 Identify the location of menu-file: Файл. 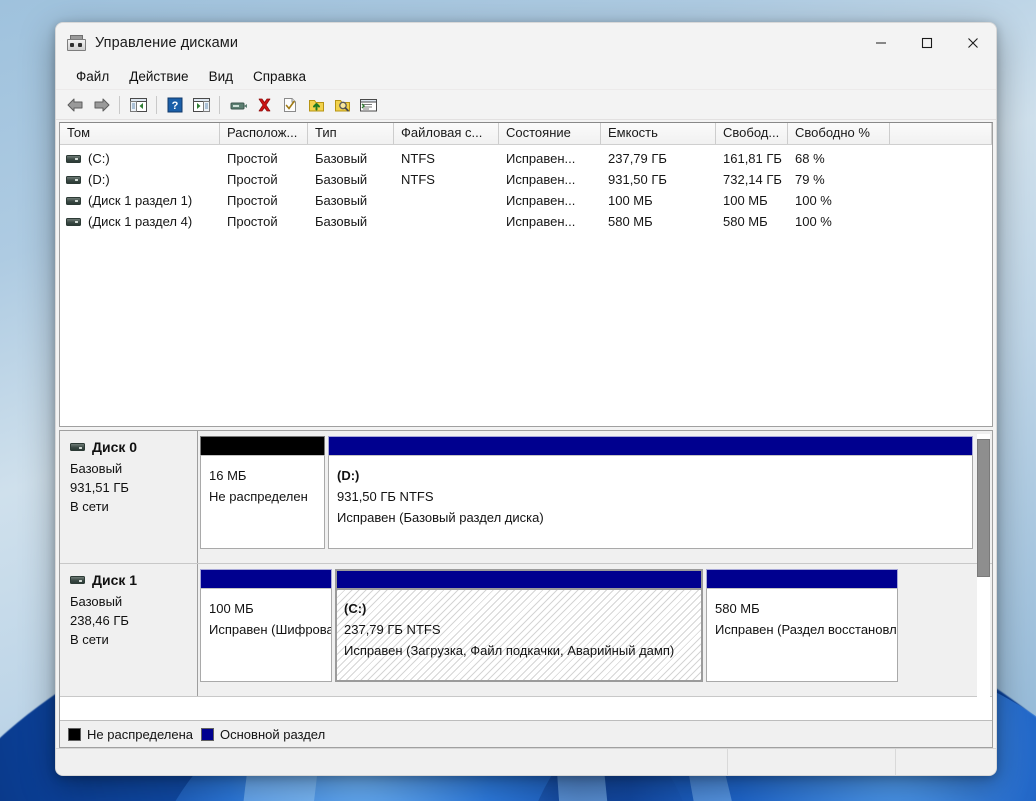
(92, 76).